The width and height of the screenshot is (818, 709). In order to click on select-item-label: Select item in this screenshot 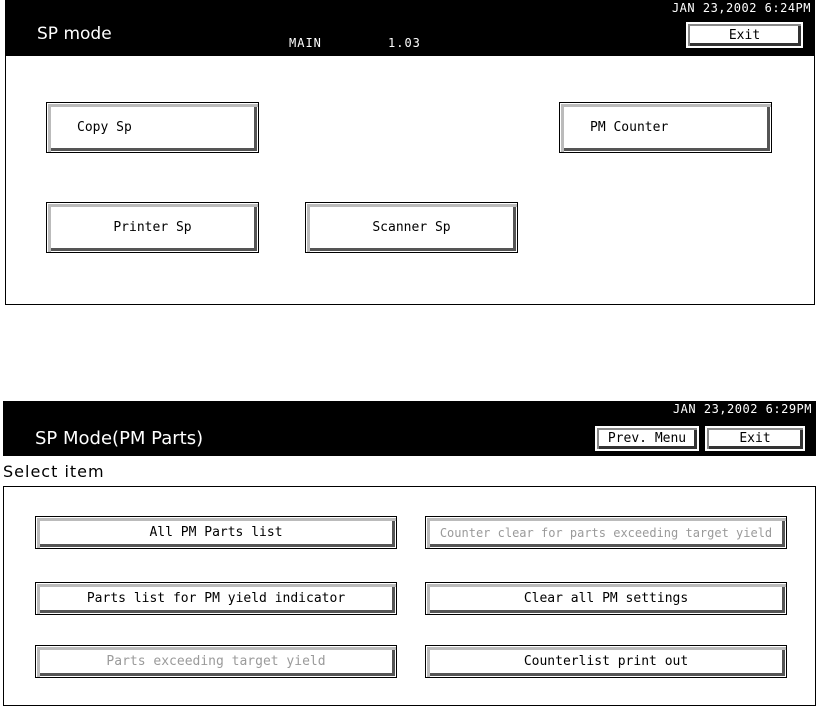, I will do `click(54, 471)`.